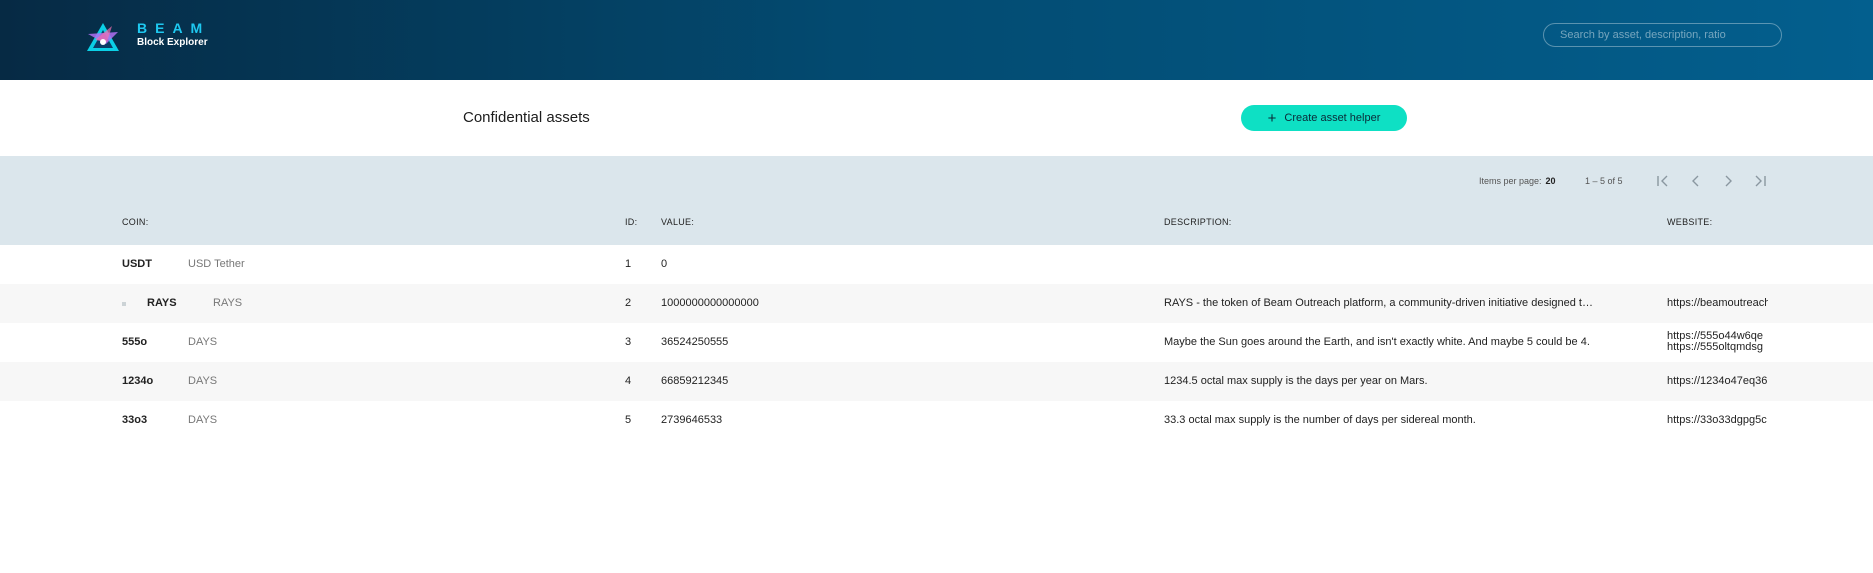 This screenshot has height=573, width=1873. What do you see at coordinates (172, 42) in the screenshot?
I see `brand-subtitle: Block Explorer` at bounding box center [172, 42].